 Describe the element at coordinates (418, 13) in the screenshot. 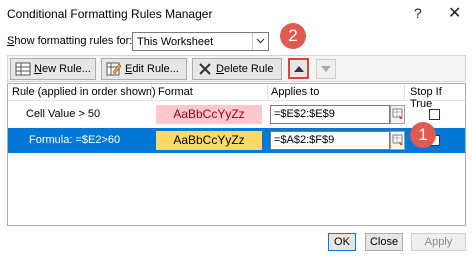

I see `help-button: ?` at that location.